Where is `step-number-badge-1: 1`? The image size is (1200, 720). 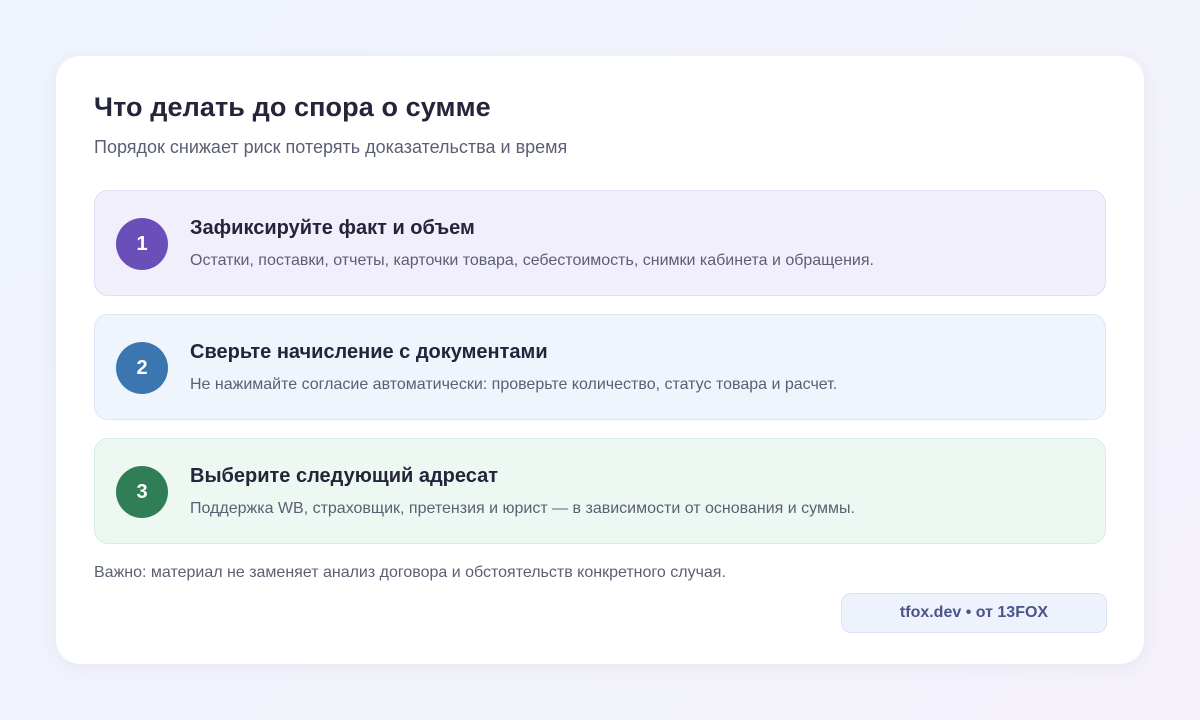
step-number-badge-1: 1 is located at coordinates (142, 244).